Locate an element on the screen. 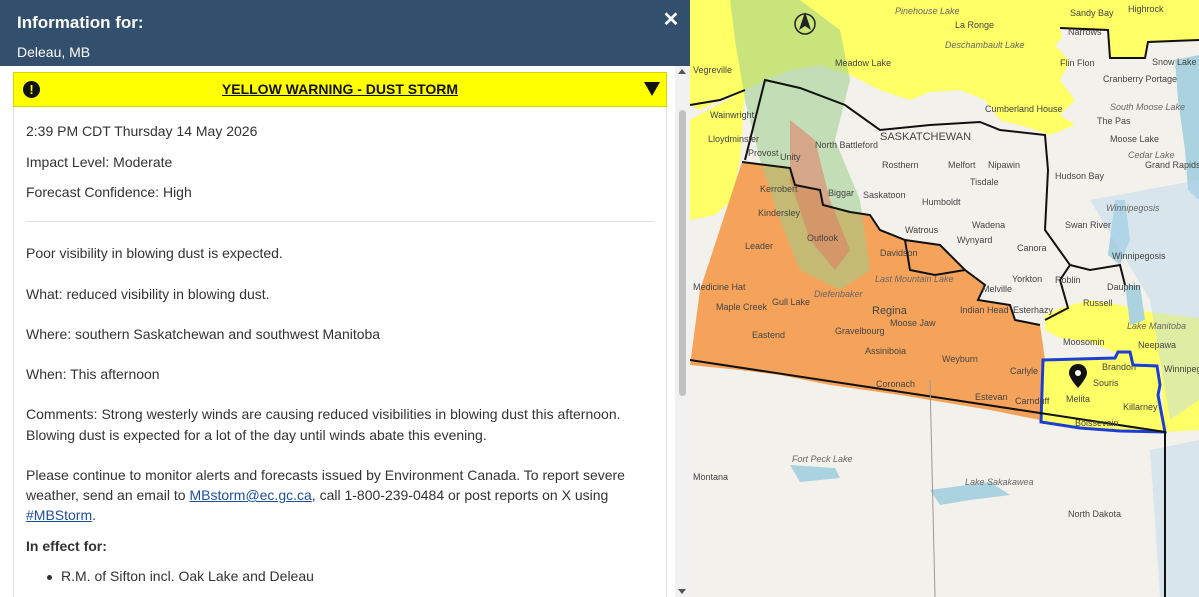 Image resolution: width=1199 pixels, height=597 pixels. map-label-dauphin: Dauphin is located at coordinates (1124, 287).